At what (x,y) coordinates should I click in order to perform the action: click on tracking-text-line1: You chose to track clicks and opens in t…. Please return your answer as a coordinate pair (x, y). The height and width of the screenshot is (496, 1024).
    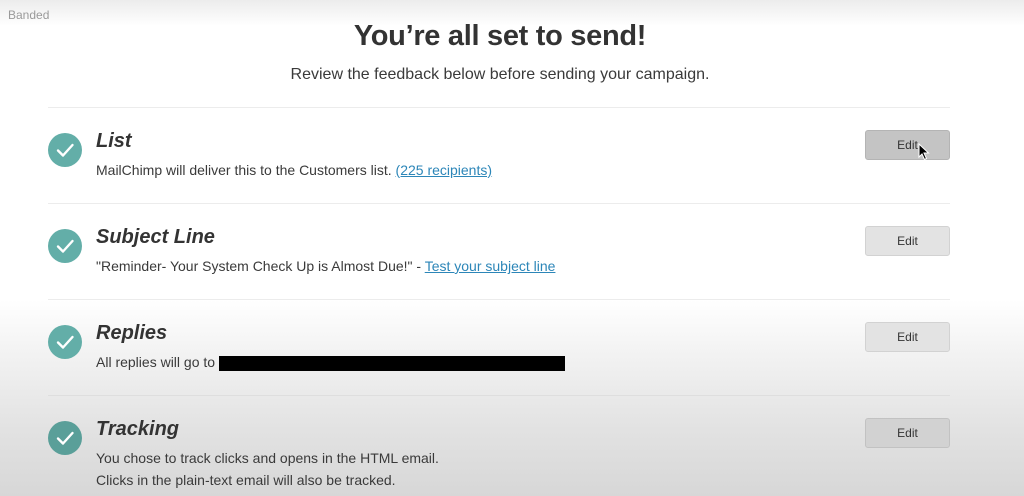
    Looking at the image, I should click on (267, 458).